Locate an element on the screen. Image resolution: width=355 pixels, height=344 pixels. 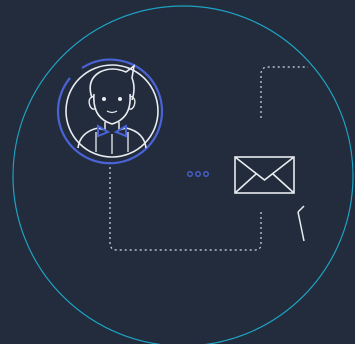
envelope-body is located at coordinates (264, 175).